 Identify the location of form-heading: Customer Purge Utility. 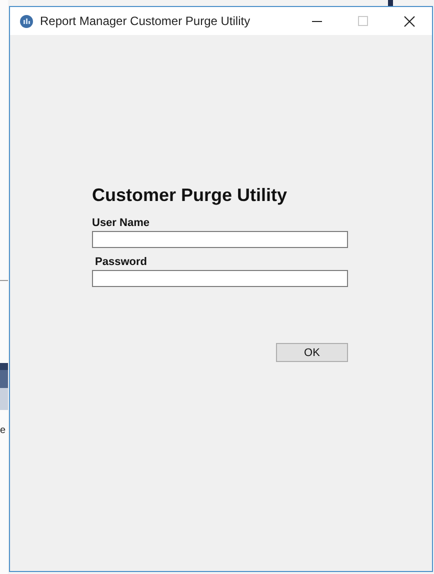
(190, 195).